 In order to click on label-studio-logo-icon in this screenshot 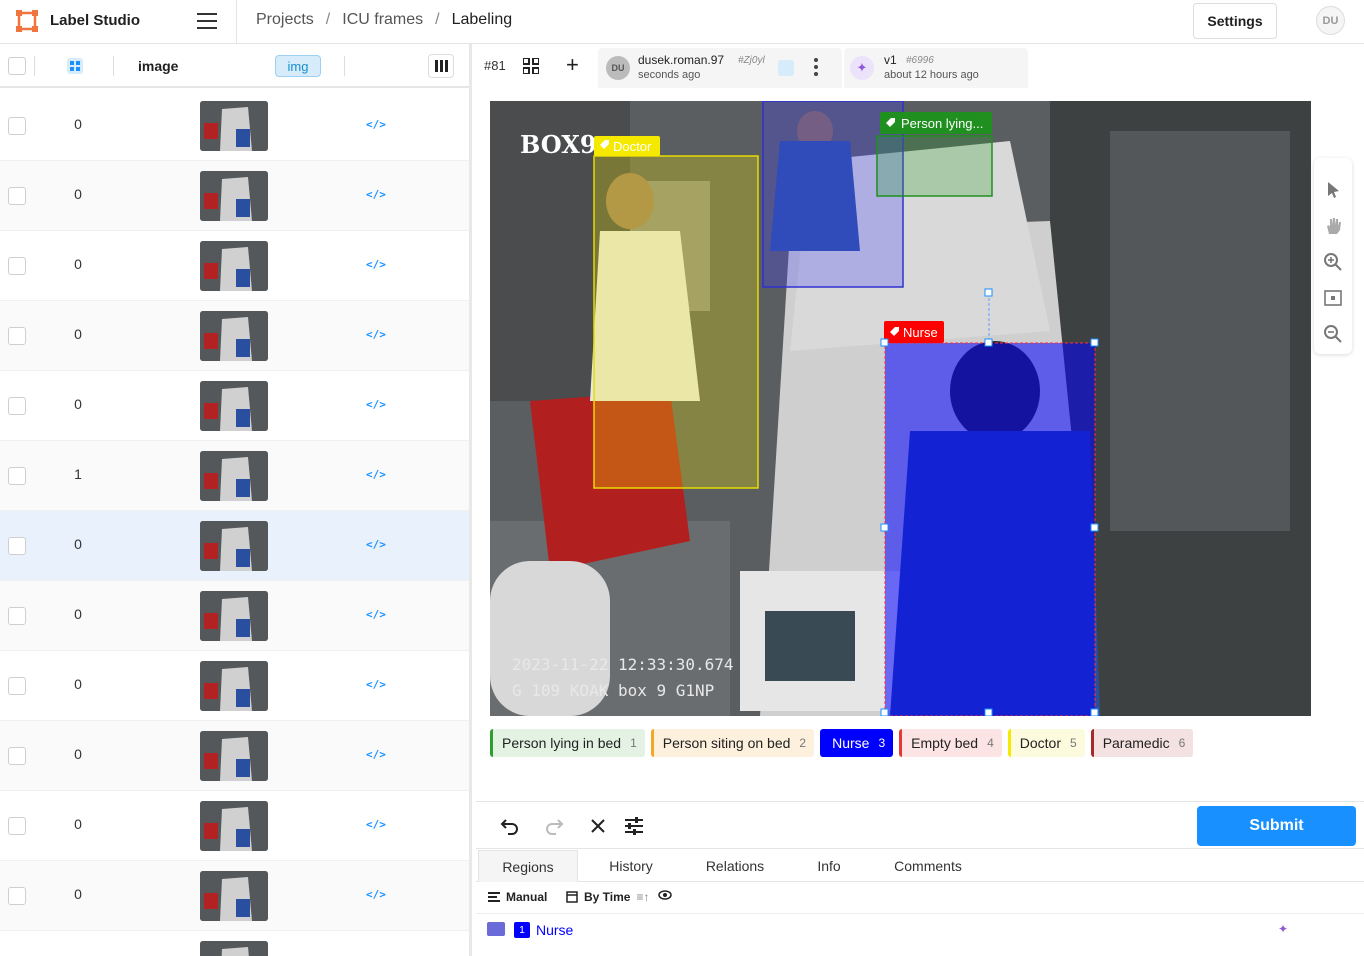, I will do `click(27, 21)`.